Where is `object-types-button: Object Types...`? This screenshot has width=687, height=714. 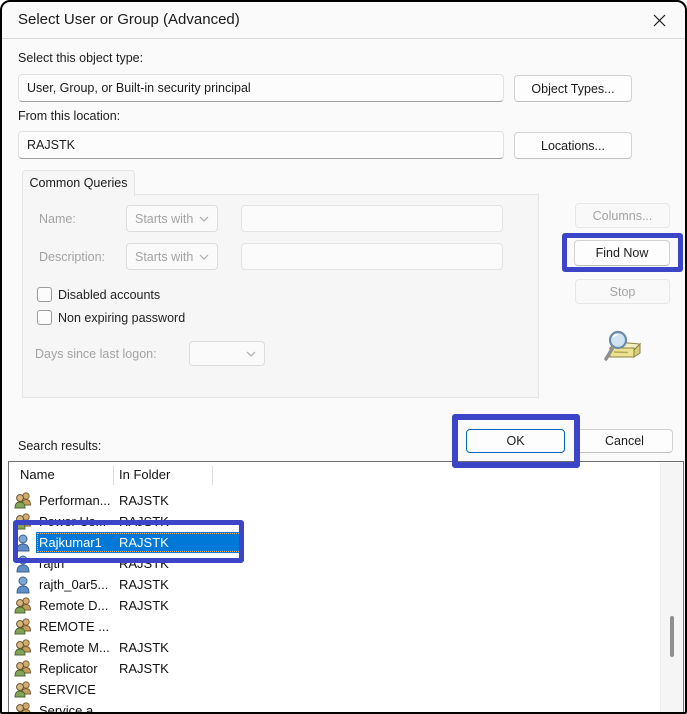 object-types-button: Object Types... is located at coordinates (573, 88).